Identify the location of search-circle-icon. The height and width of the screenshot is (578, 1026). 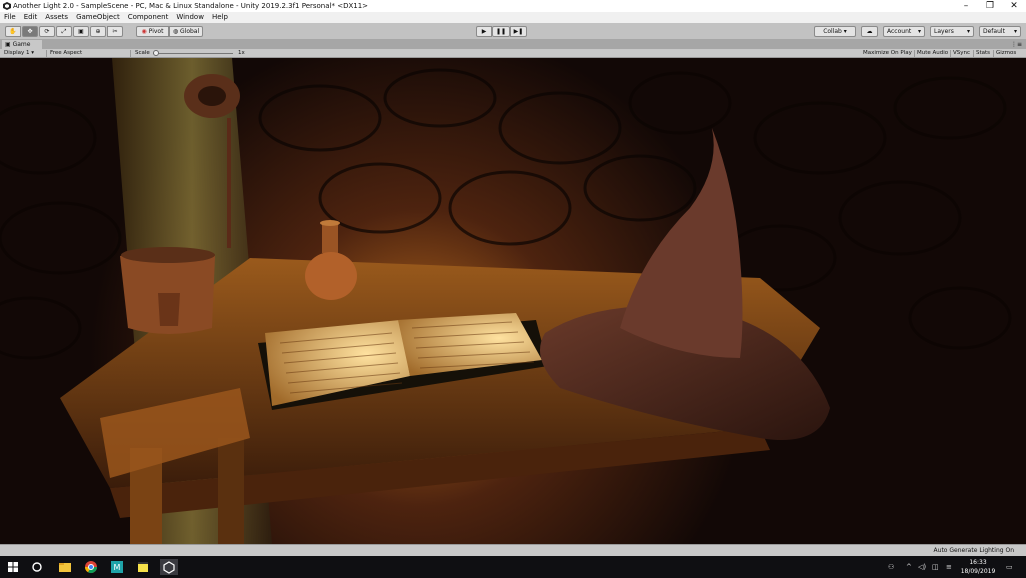
(37, 567).